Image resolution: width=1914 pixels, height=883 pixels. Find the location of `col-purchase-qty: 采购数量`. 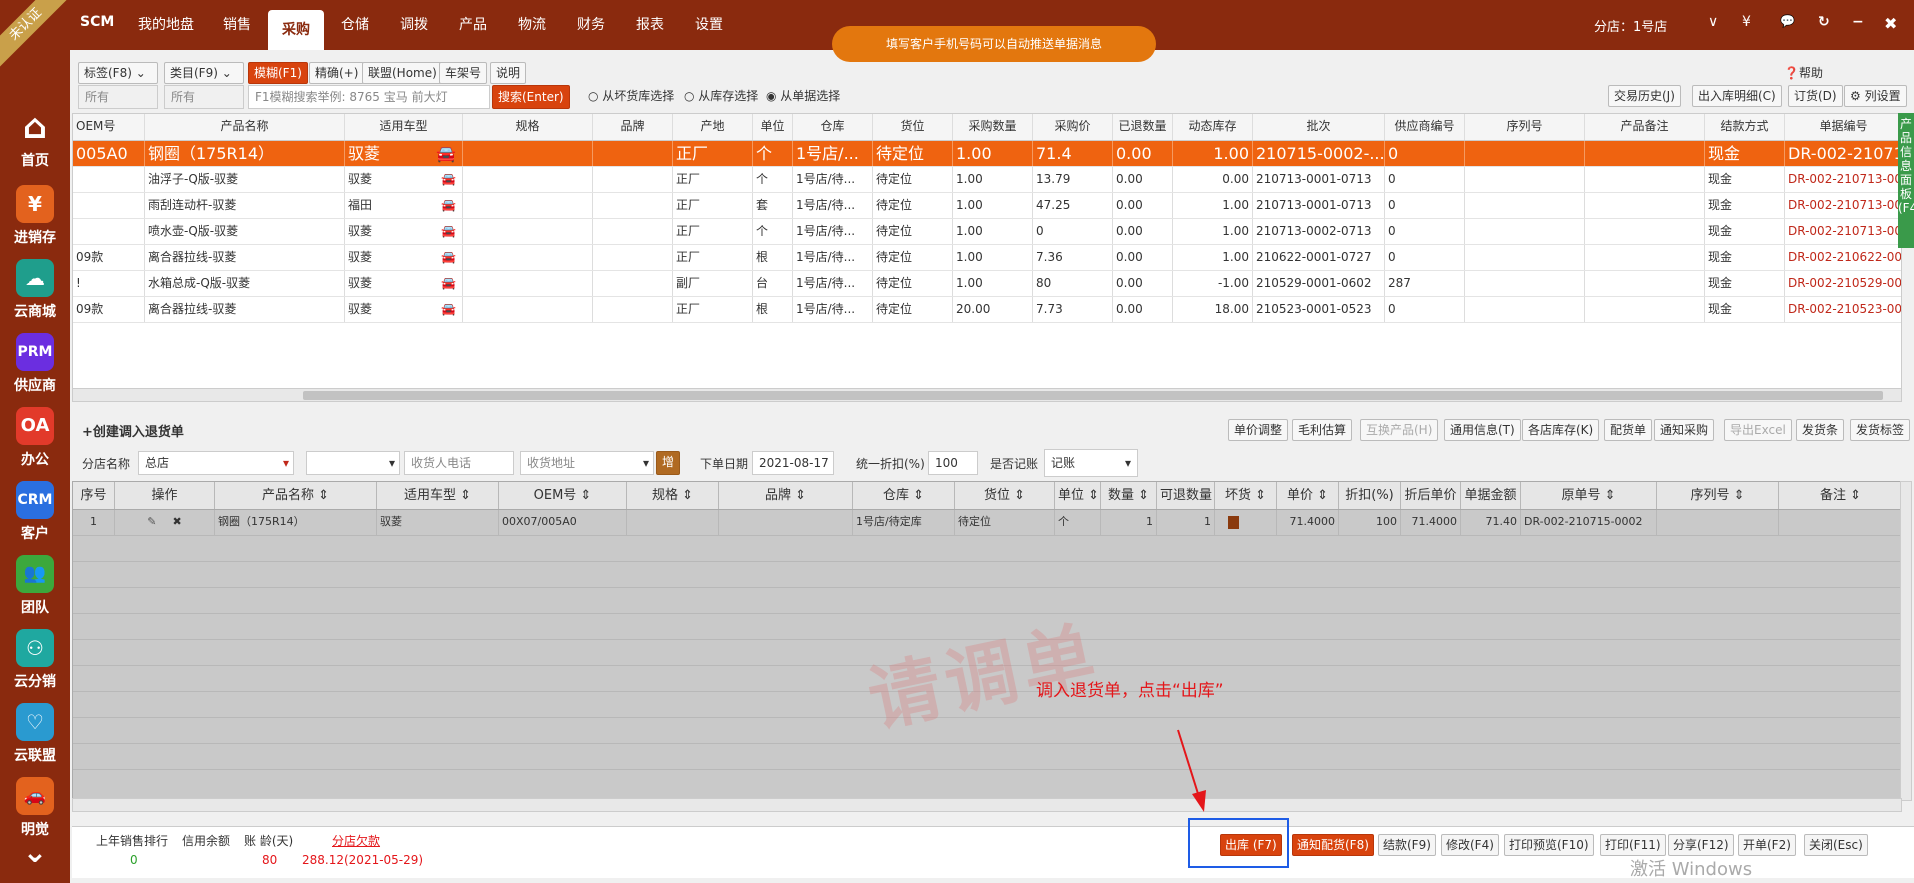

col-purchase-qty: 采购数量 is located at coordinates (993, 127).